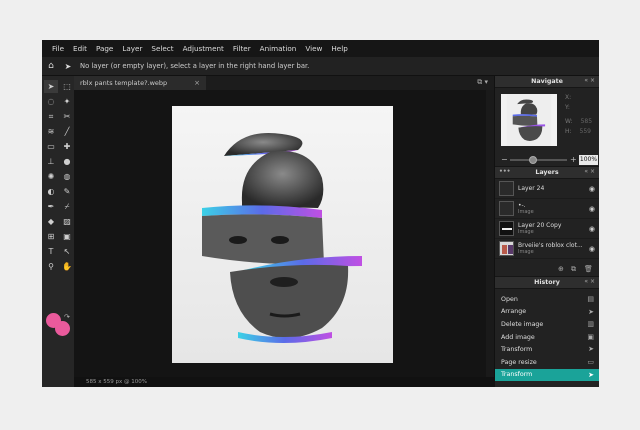 The height and width of the screenshot is (430, 640). I want to click on hand-icon: ✋, so click(67, 266).